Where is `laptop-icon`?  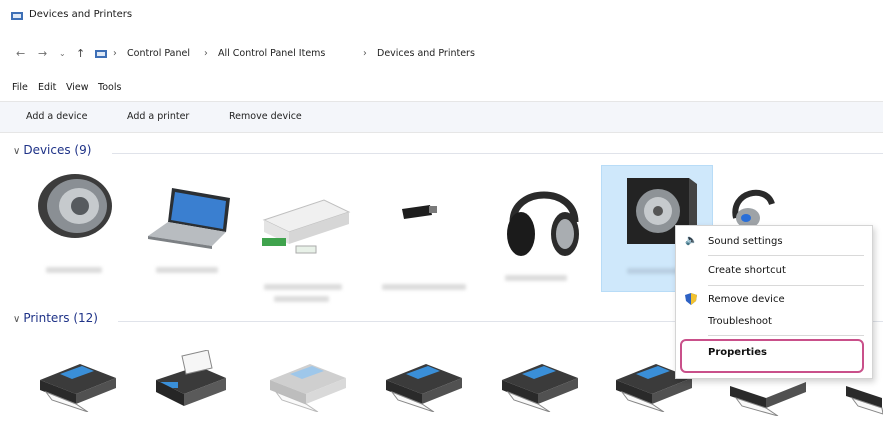
laptop-icon is located at coordinates (189, 218).